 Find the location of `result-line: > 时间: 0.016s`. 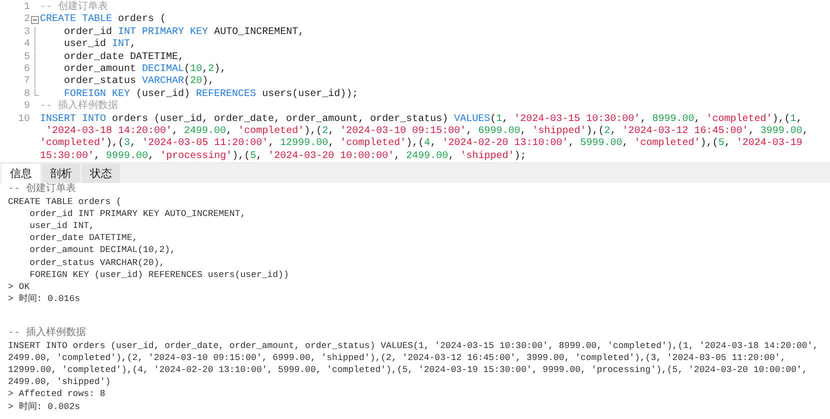

result-line: > 时间: 0.016s is located at coordinates (44, 298).